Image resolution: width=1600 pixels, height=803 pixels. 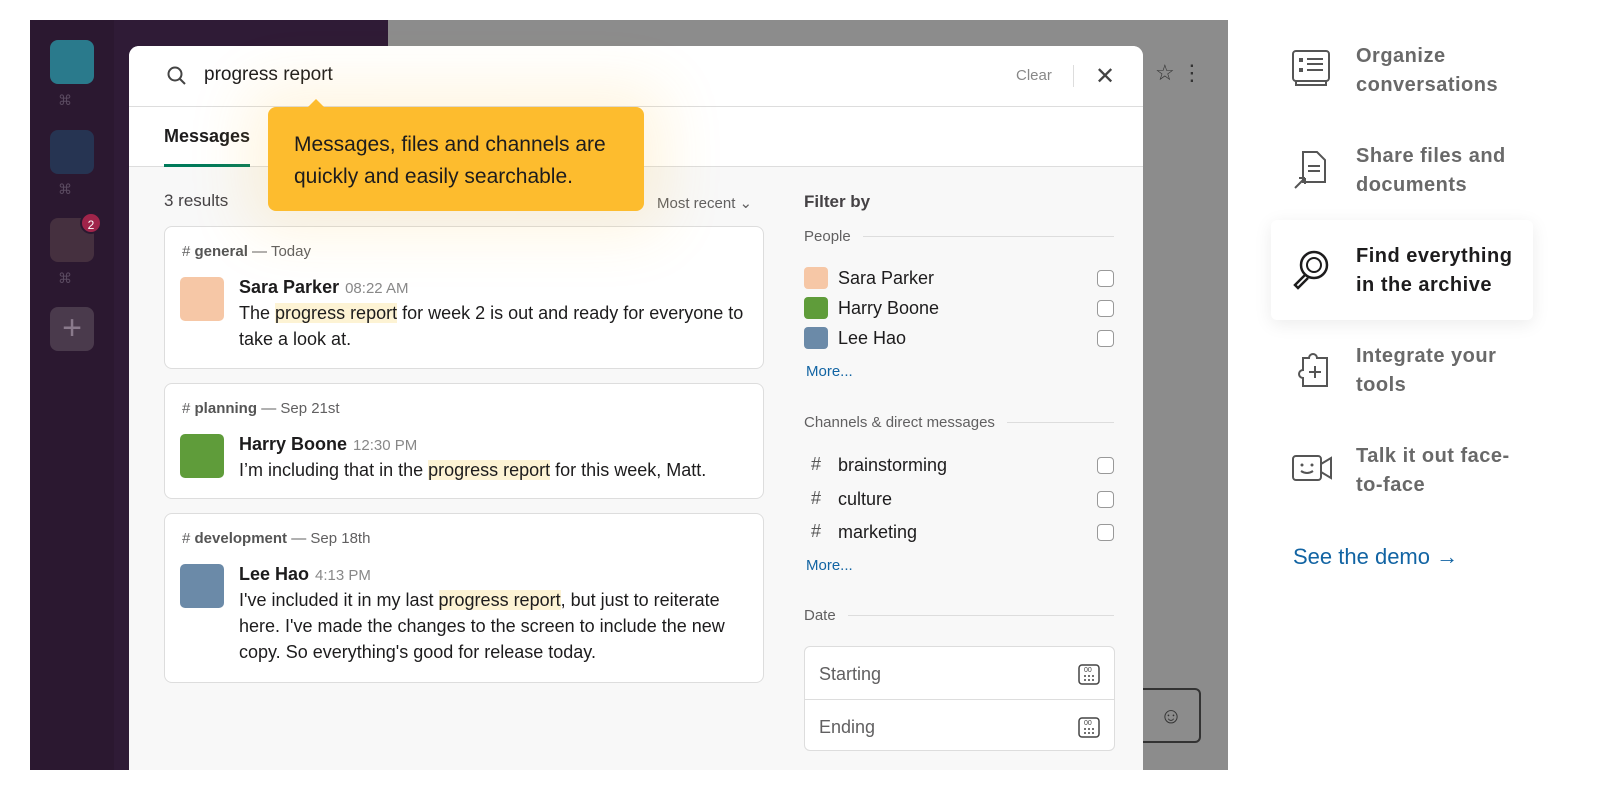 I want to click on tab-messages: Messages, so click(x=207, y=146).